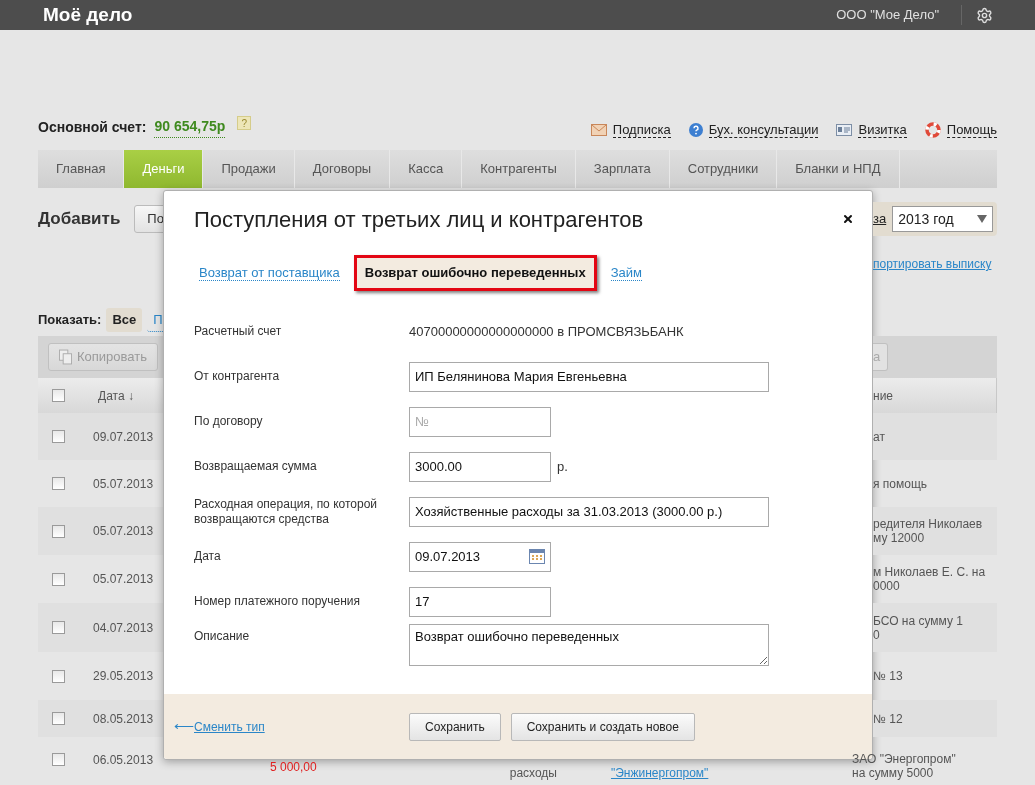  I want to click on column-header: Дата ↓, so click(116, 395).